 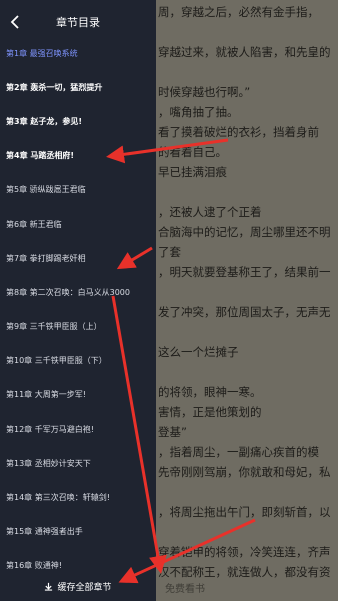 I want to click on chapter-item: 第7章 拳打脚踢老奸相, so click(x=78, y=258).